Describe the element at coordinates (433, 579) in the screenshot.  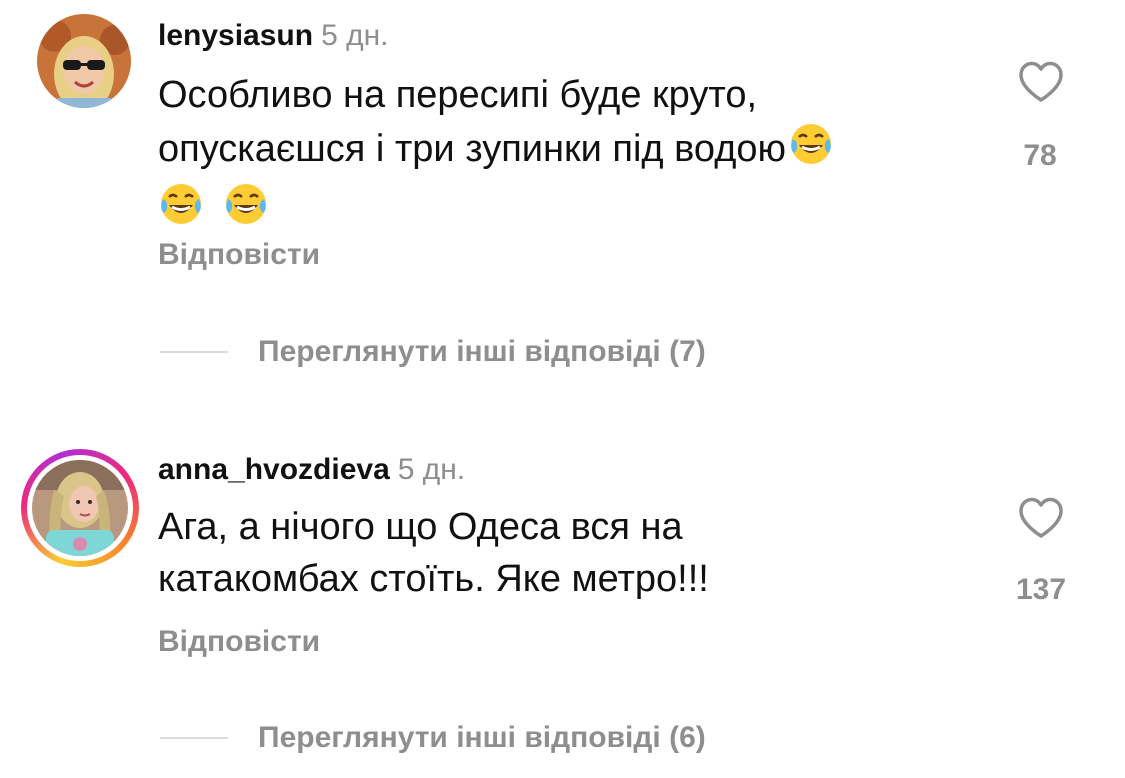
I see `comment-text-line: катакомбах стоїть. Яке метро!!!` at that location.